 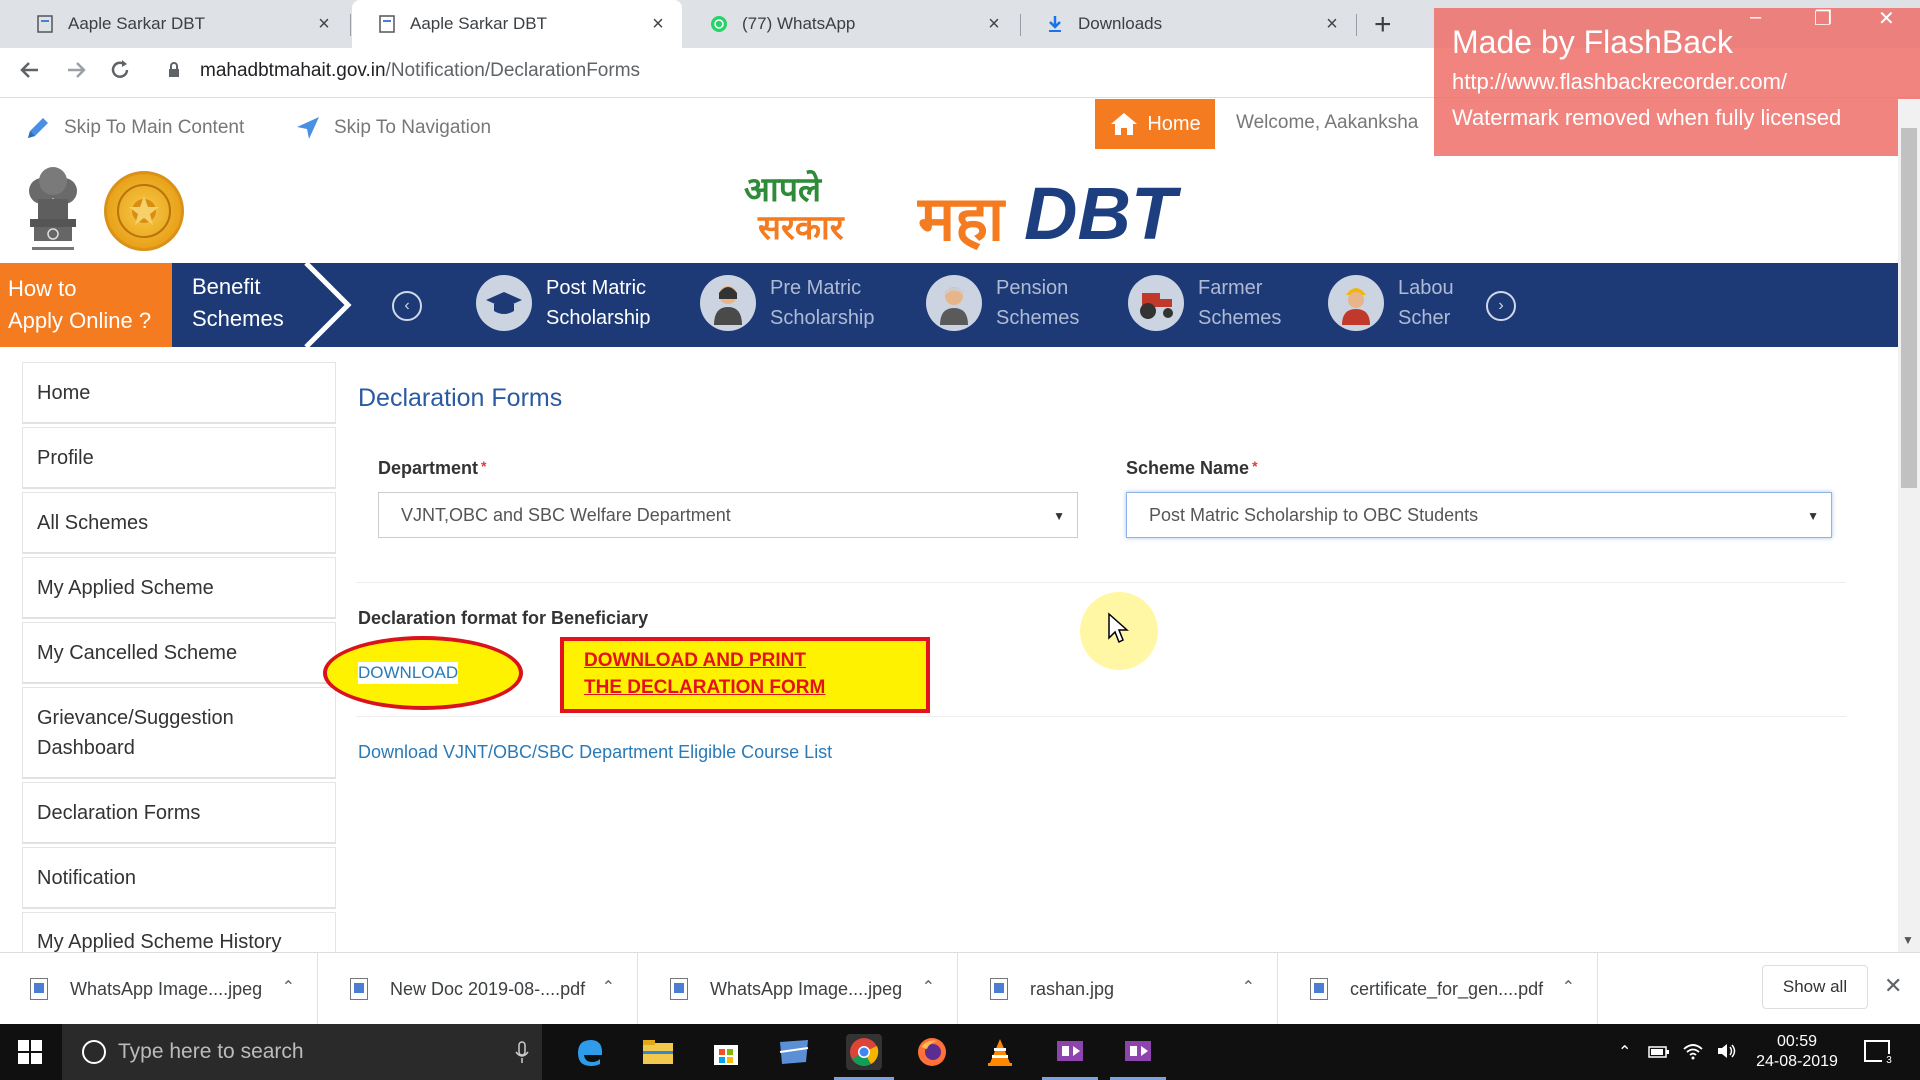 I want to click on browser-tab-active: Aaple Sarkar DBT ×, so click(x=517, y=24).